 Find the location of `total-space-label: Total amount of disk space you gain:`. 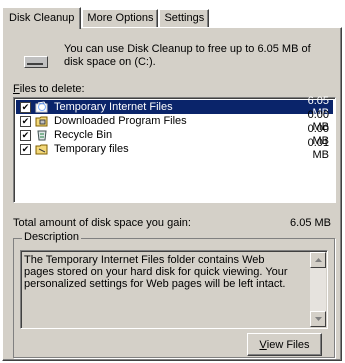

total-space-label: Total amount of disk space you gain: is located at coordinates (102, 223).